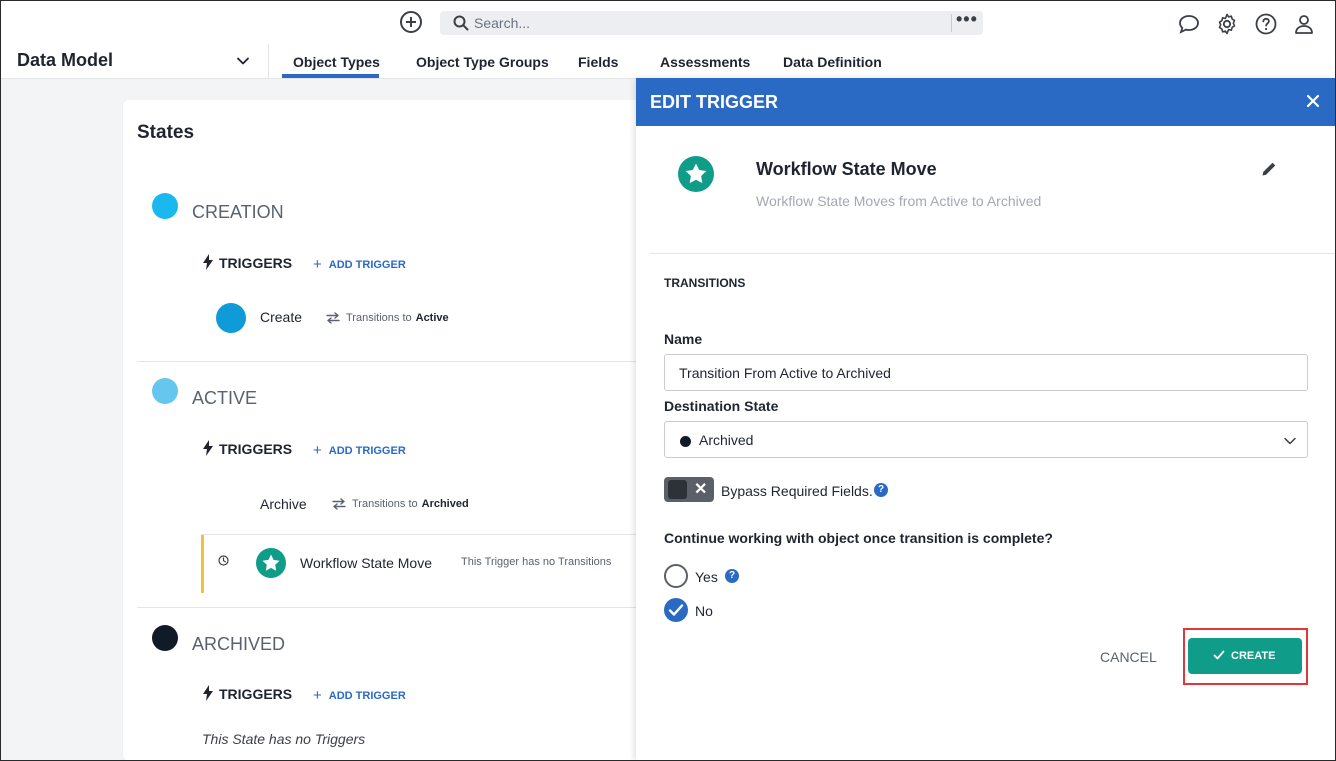 Image resolution: width=1336 pixels, height=761 pixels. What do you see at coordinates (726, 440) in the screenshot?
I see `destination-state-value: Archived` at bounding box center [726, 440].